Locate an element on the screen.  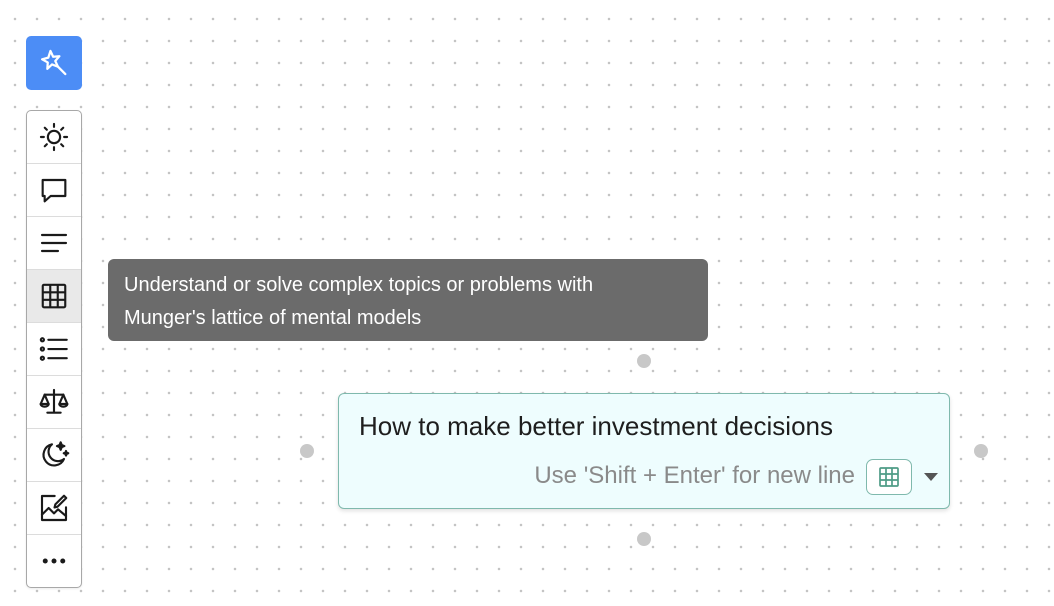
tool-grid is located at coordinates (54, 296).